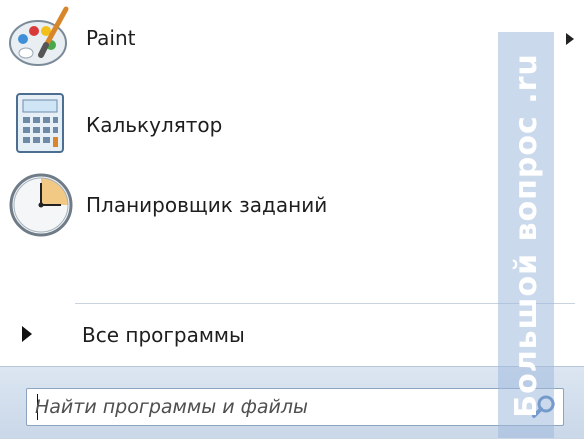  I want to click on all-programs-label: Все программы, so click(163, 335).